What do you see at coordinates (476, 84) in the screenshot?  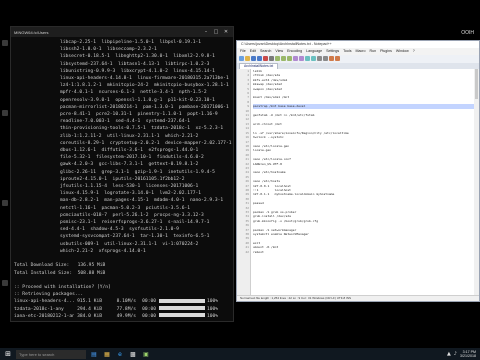 I see `scrollbar-thumb` at bounding box center [476, 84].